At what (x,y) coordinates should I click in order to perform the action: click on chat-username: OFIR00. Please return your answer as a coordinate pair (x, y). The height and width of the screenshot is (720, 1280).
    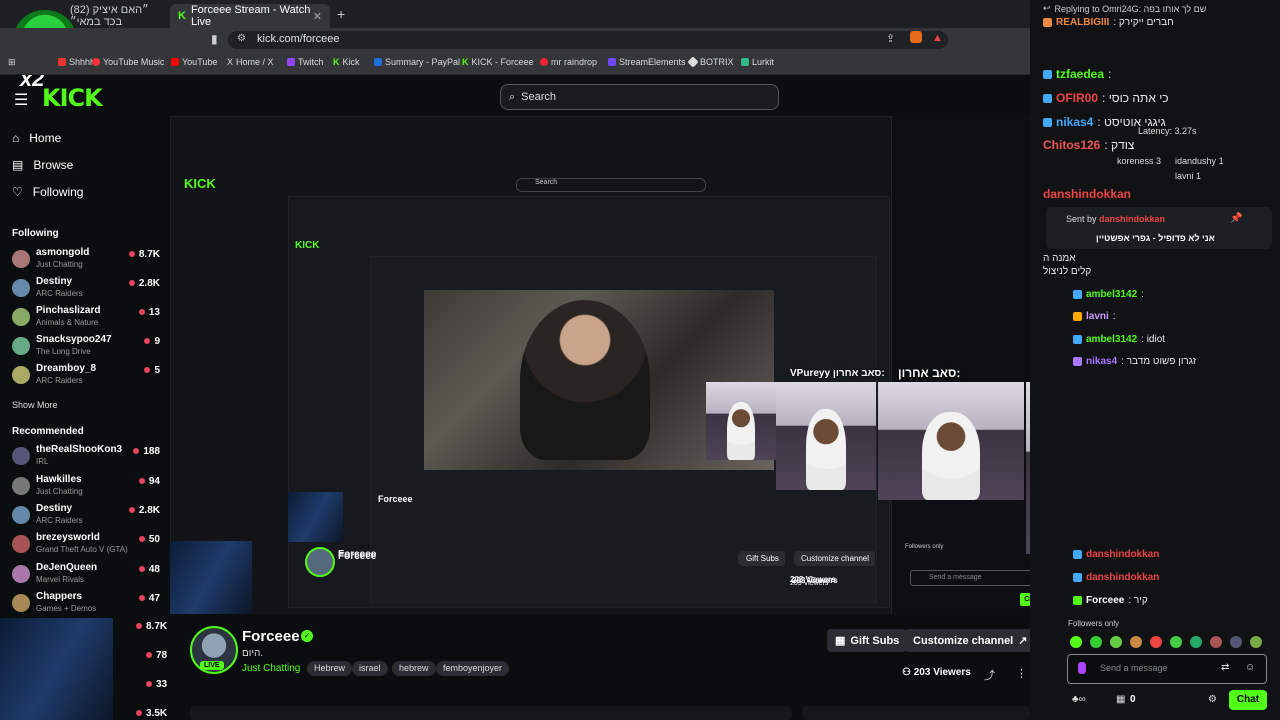
    Looking at the image, I should click on (1077, 98).